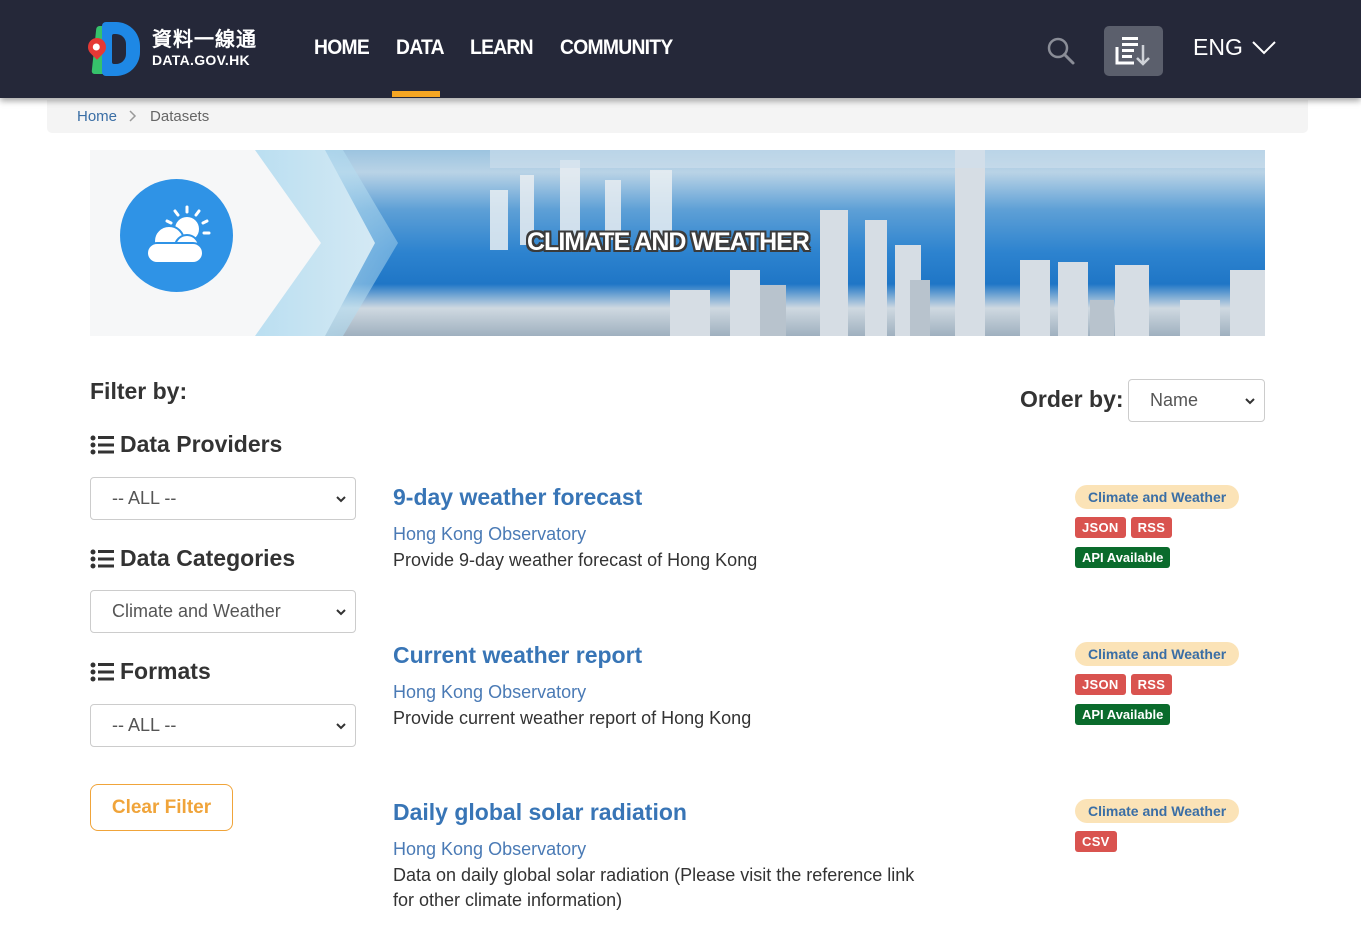 The height and width of the screenshot is (941, 1361). What do you see at coordinates (161, 807) in the screenshot?
I see `clear-filter-button: Clear Filter` at bounding box center [161, 807].